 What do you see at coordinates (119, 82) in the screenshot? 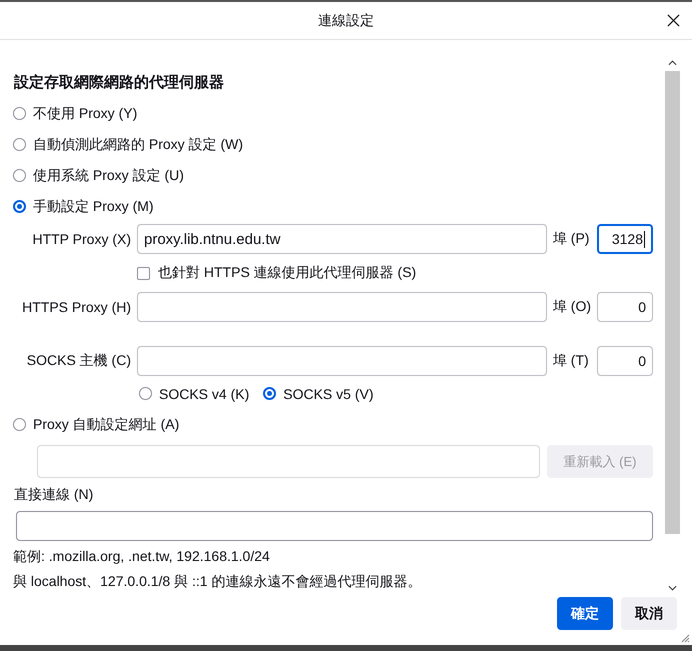
I see `section-heading: 設定存取網際網路的代理伺服器` at bounding box center [119, 82].